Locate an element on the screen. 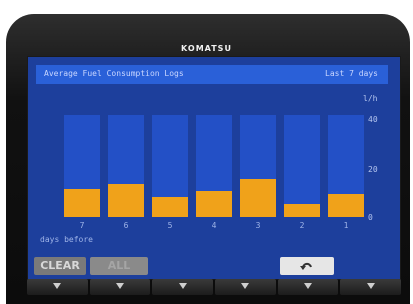  function-key-row is located at coordinates (214, 287).